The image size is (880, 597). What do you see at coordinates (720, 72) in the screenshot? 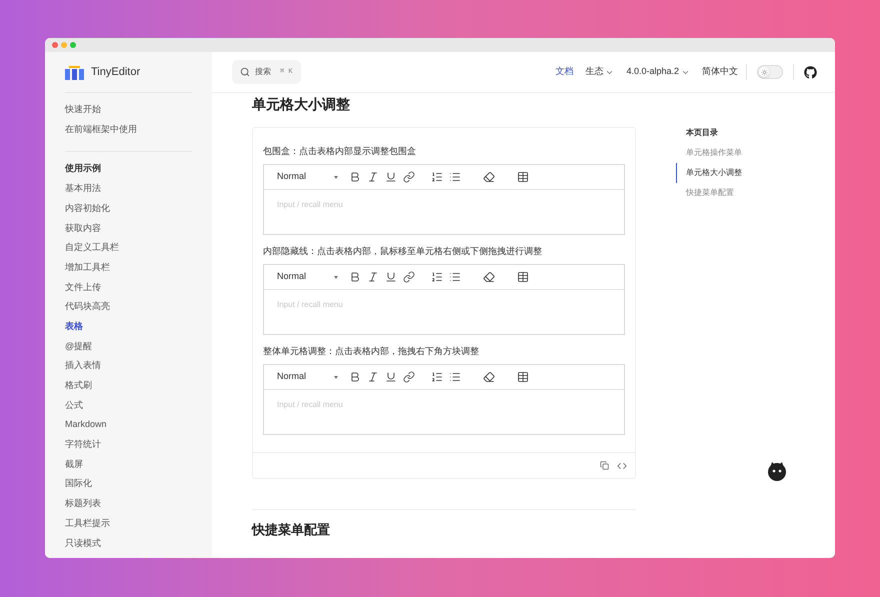
I see `nav-link: 简体中文` at bounding box center [720, 72].